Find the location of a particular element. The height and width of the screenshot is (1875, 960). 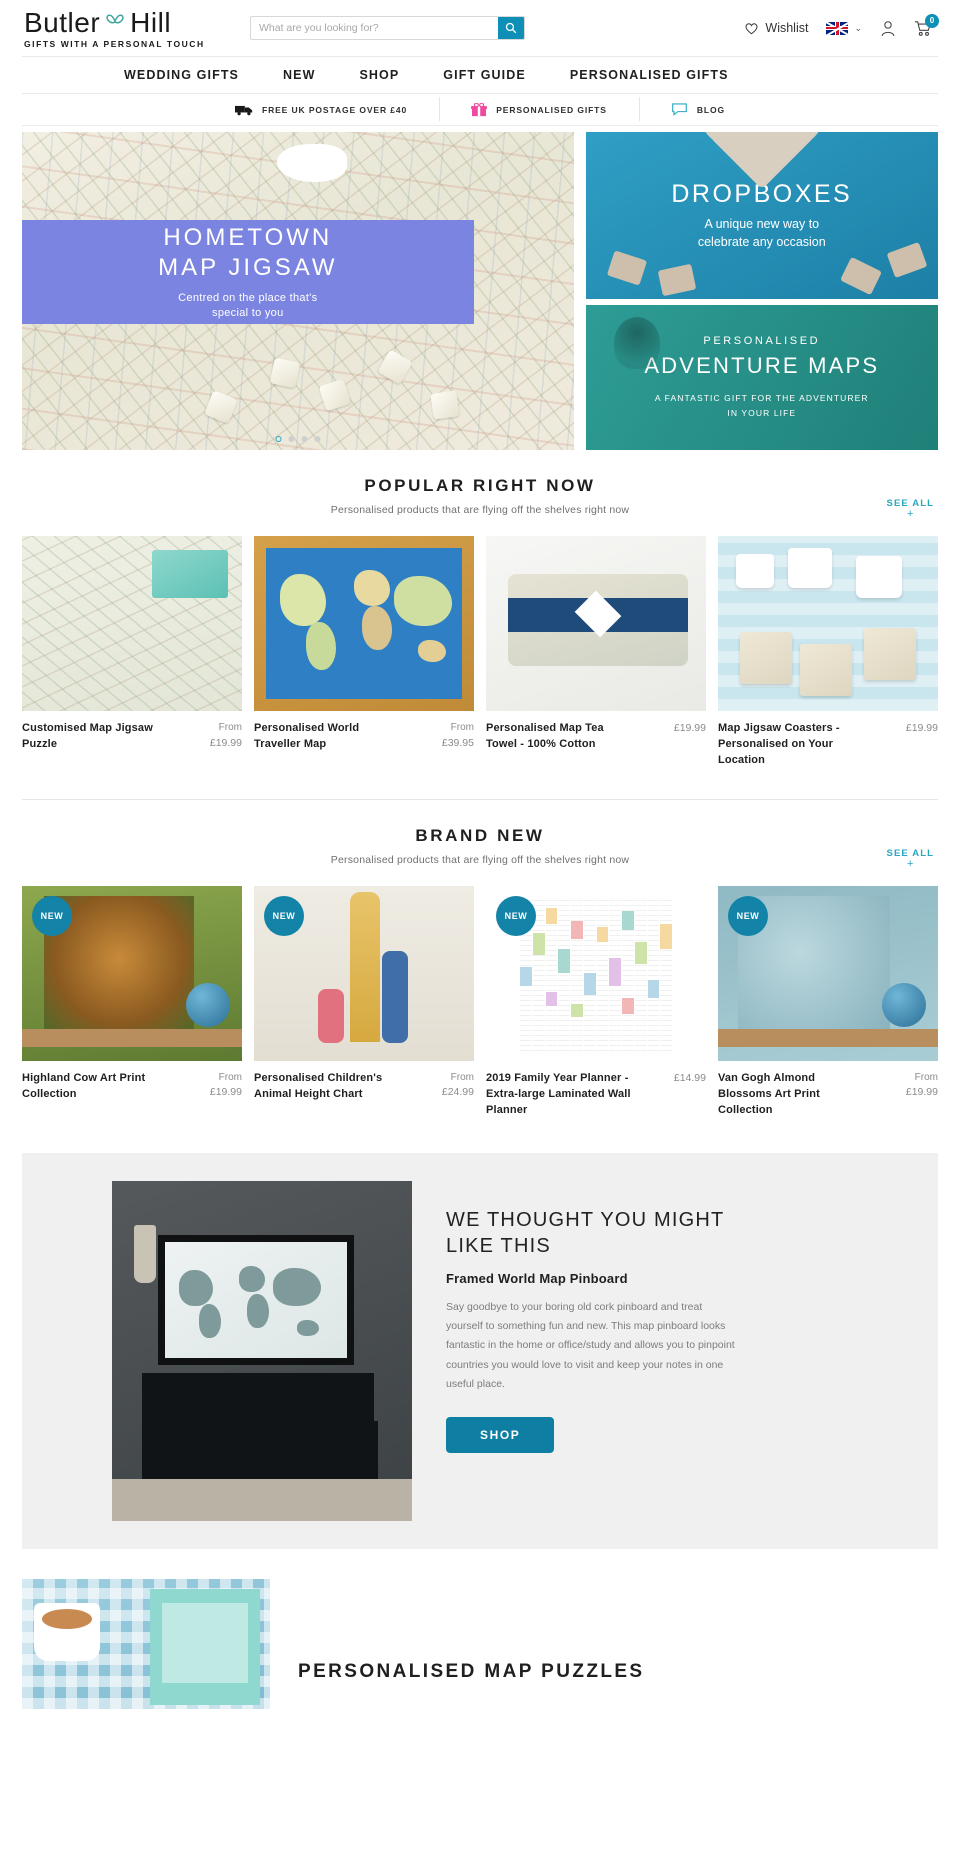

puzzle-piece-art is located at coordinates (445, 405).